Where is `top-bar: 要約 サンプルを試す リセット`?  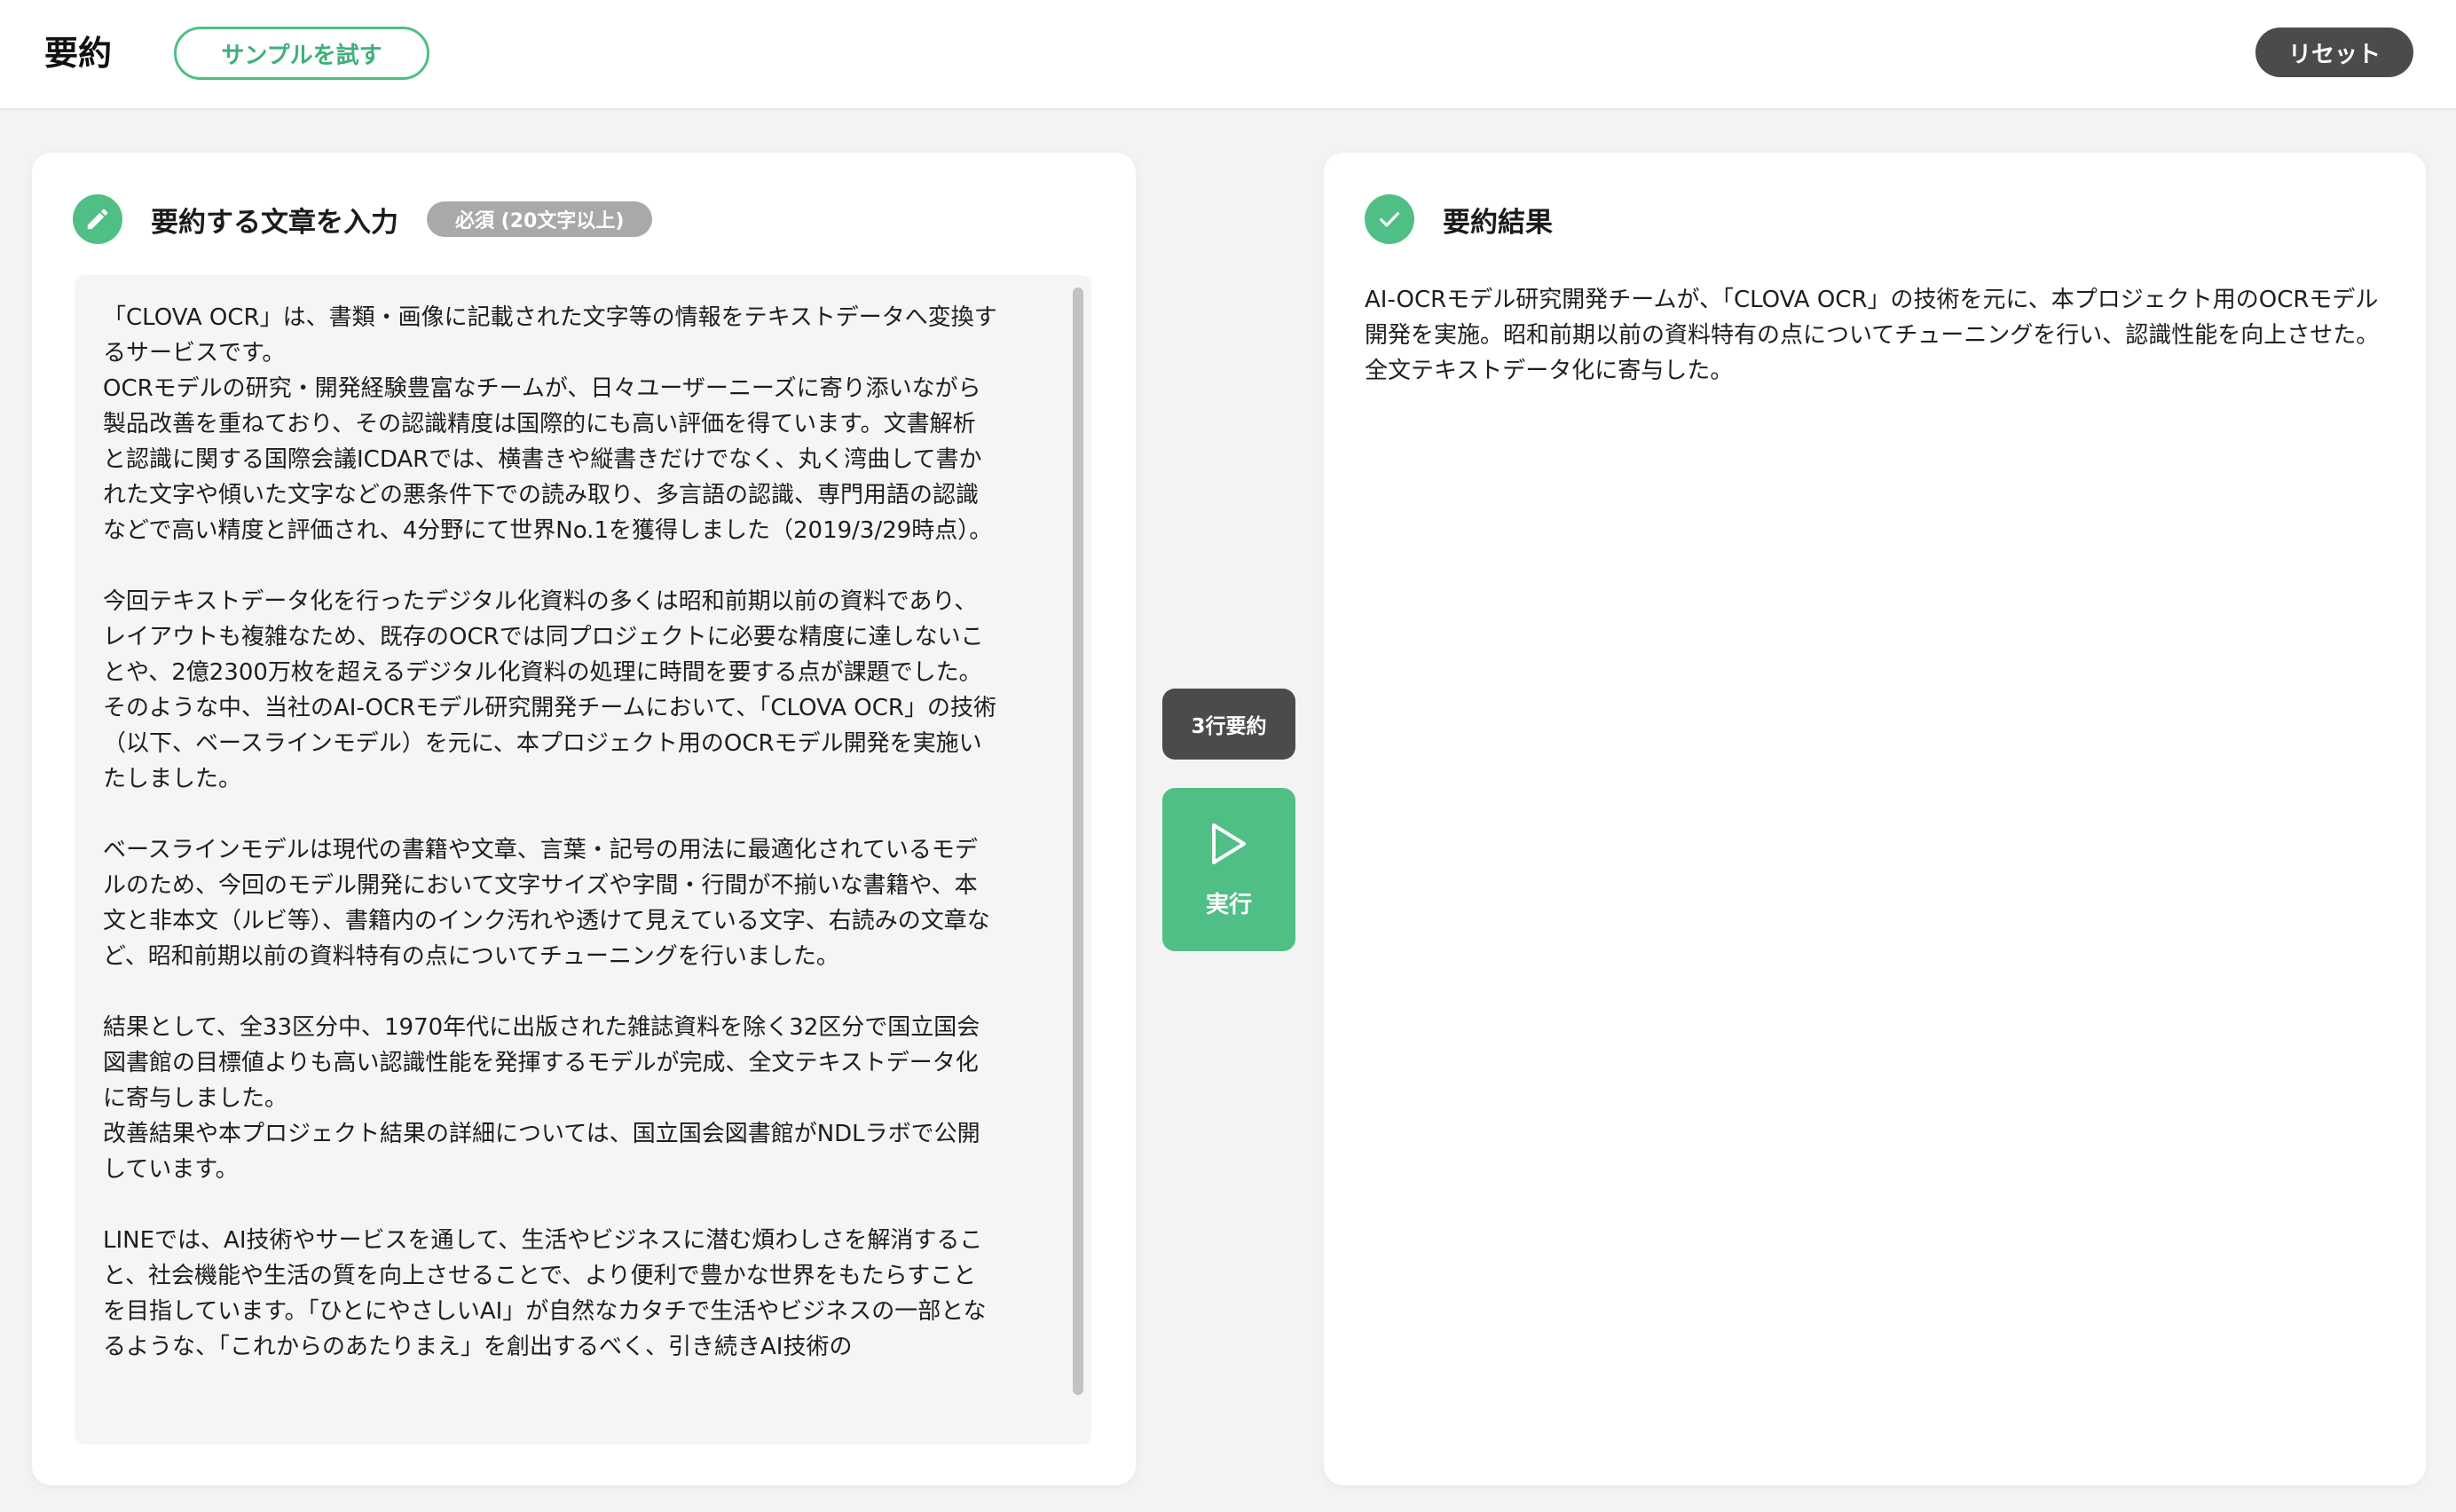
top-bar: 要約 サンプルを試す リセット is located at coordinates (1228, 55).